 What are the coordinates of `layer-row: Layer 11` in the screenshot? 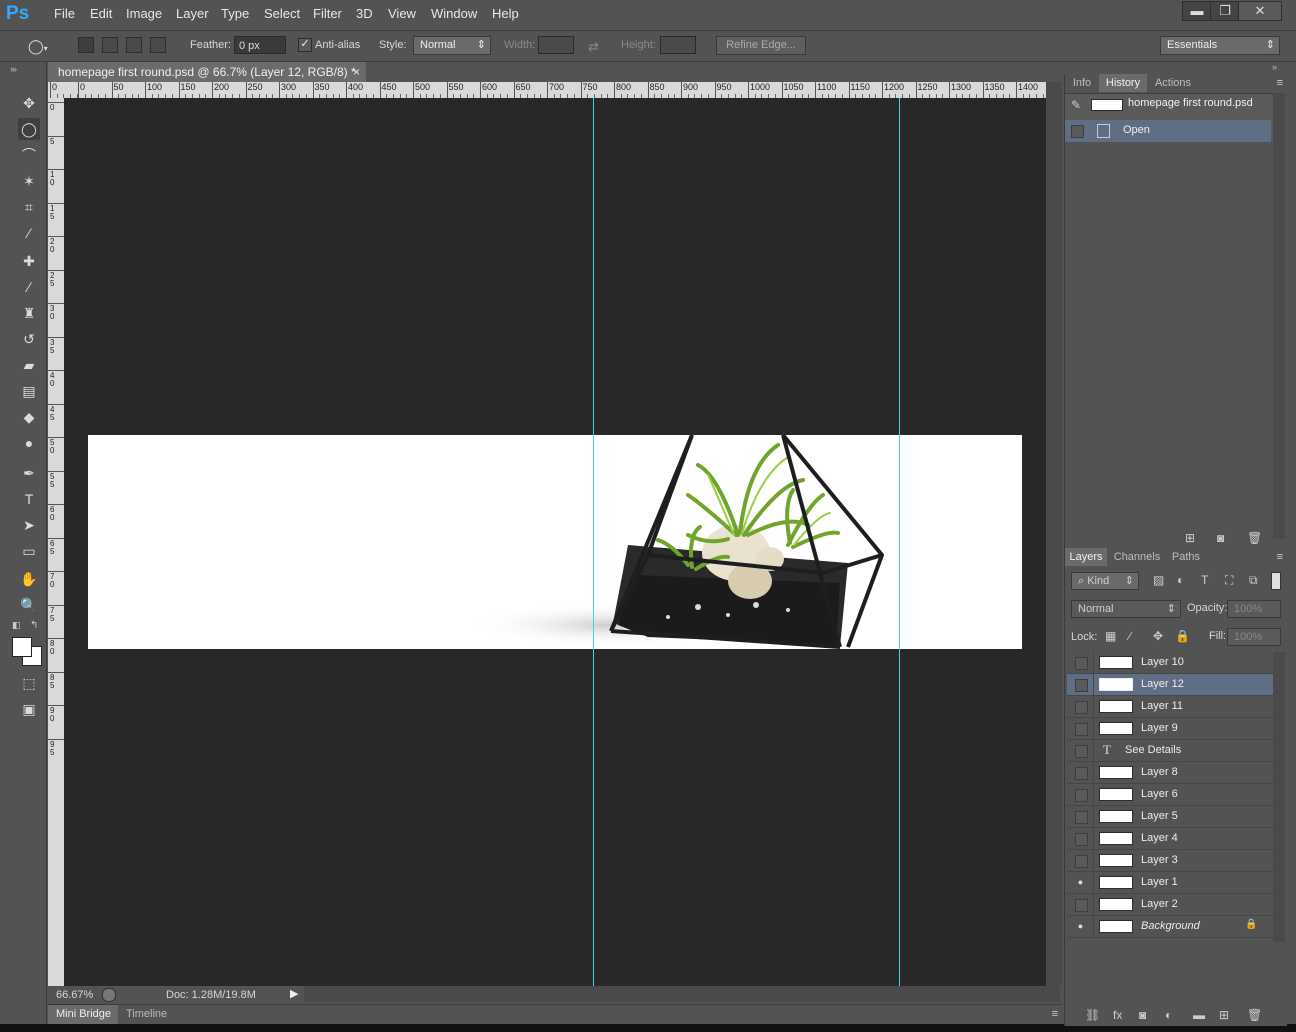 It's located at (1170, 707).